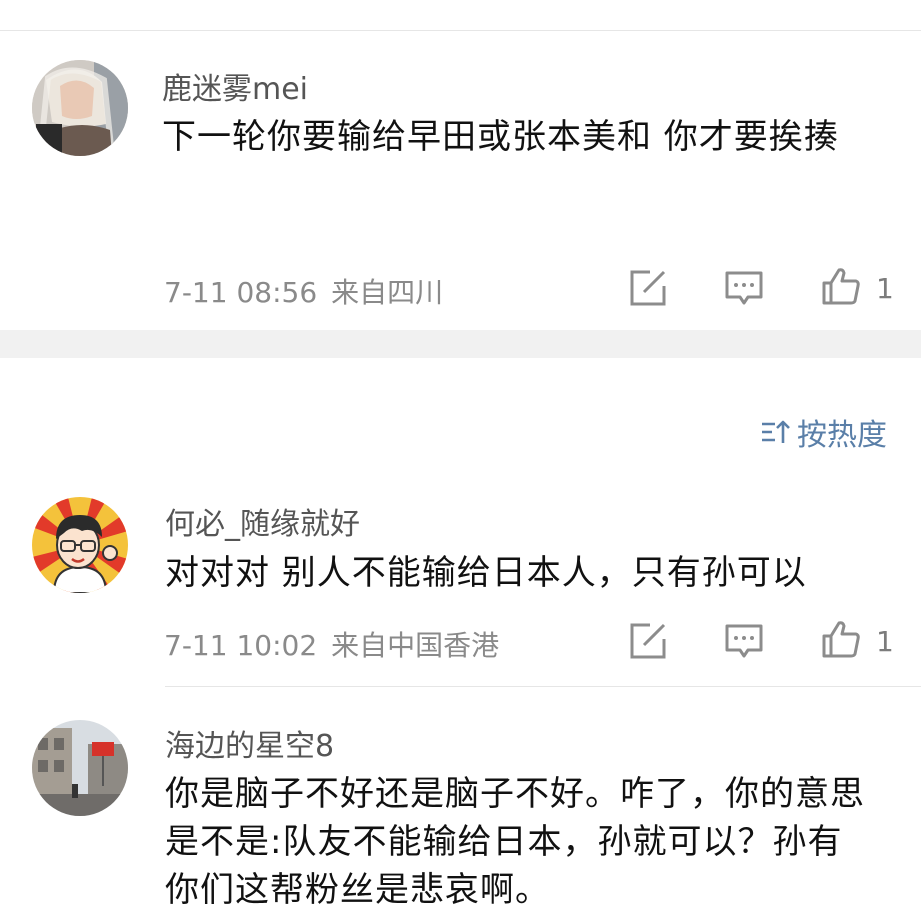  What do you see at coordinates (387, 292) in the screenshot?
I see `location: 来自四川` at bounding box center [387, 292].